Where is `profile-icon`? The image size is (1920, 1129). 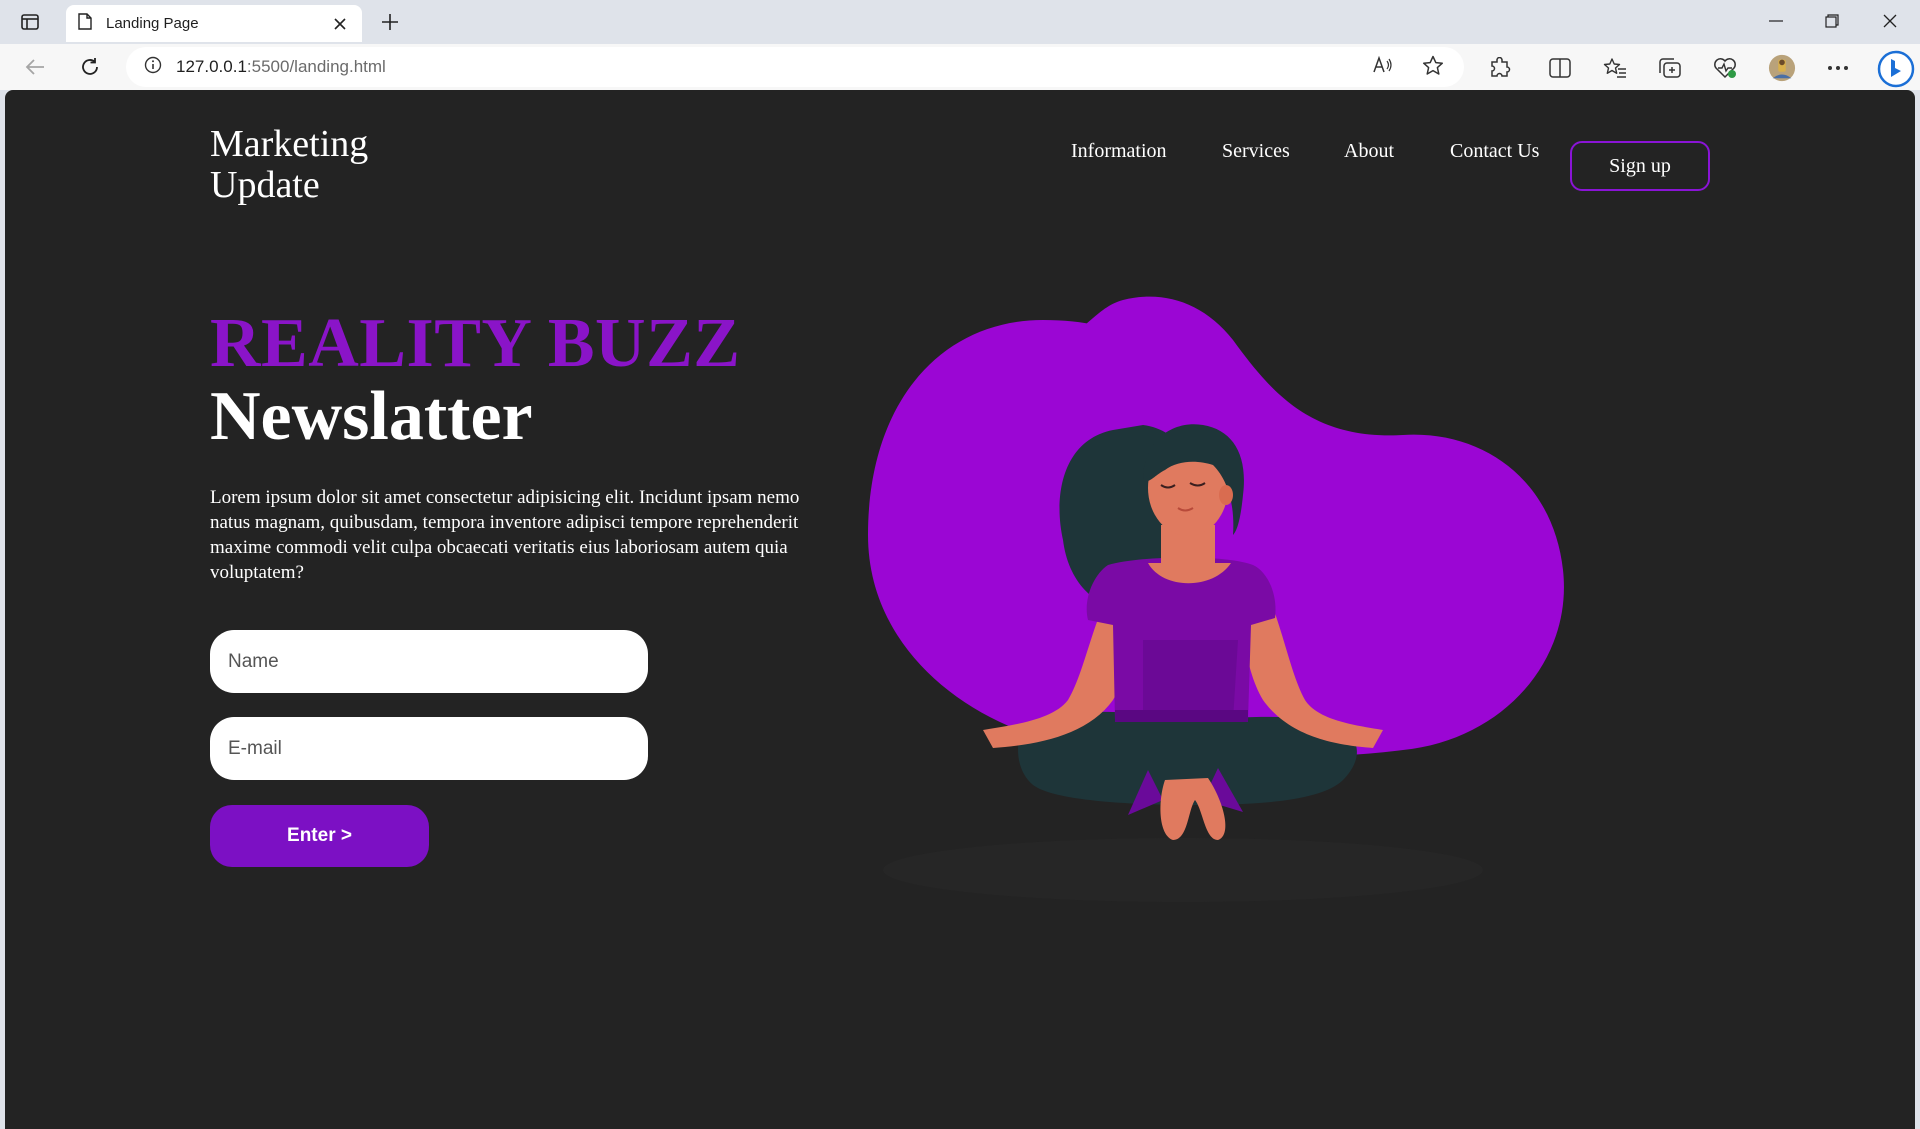
profile-icon is located at coordinates (1782, 68).